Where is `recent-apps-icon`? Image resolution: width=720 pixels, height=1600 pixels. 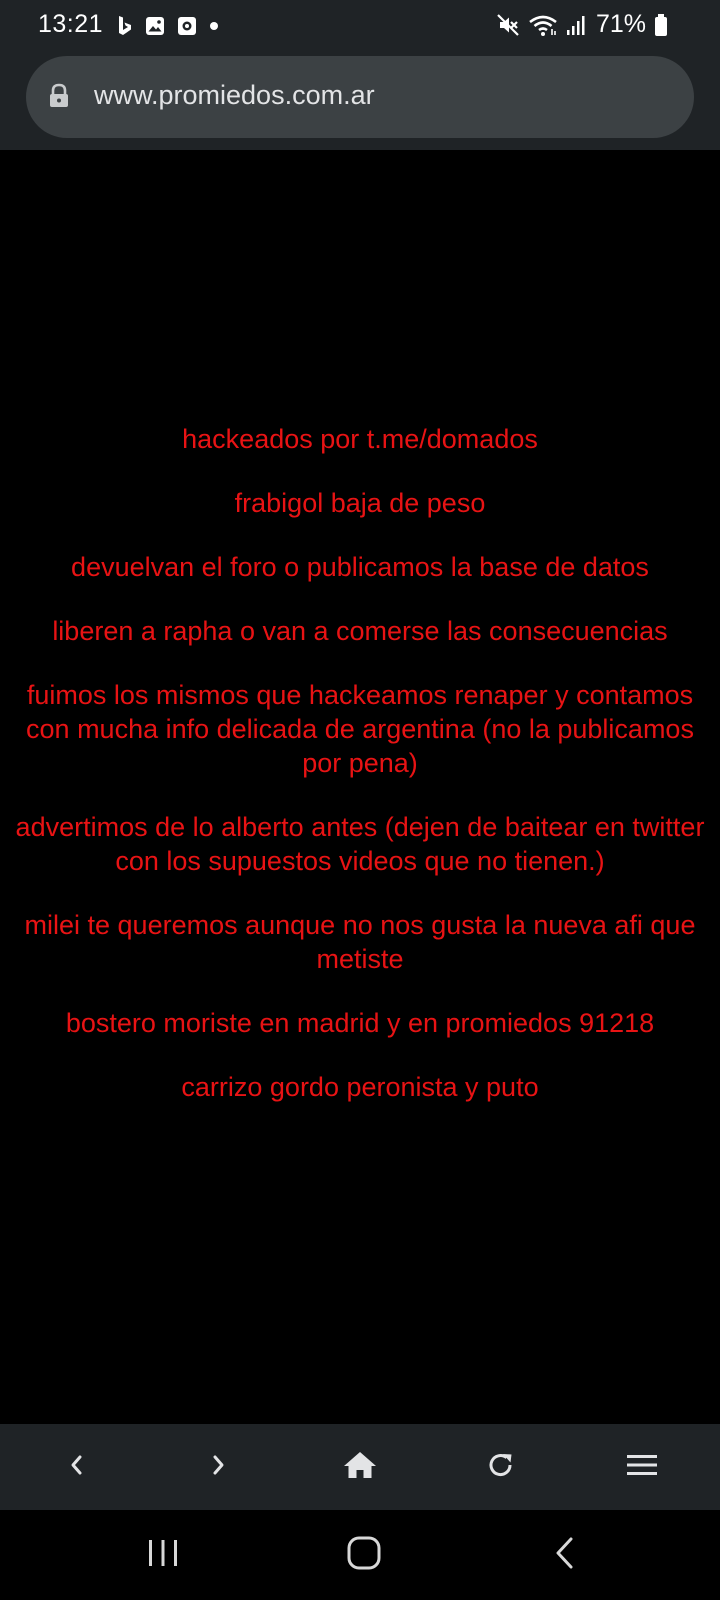
recent-apps-icon is located at coordinates (163, 1555).